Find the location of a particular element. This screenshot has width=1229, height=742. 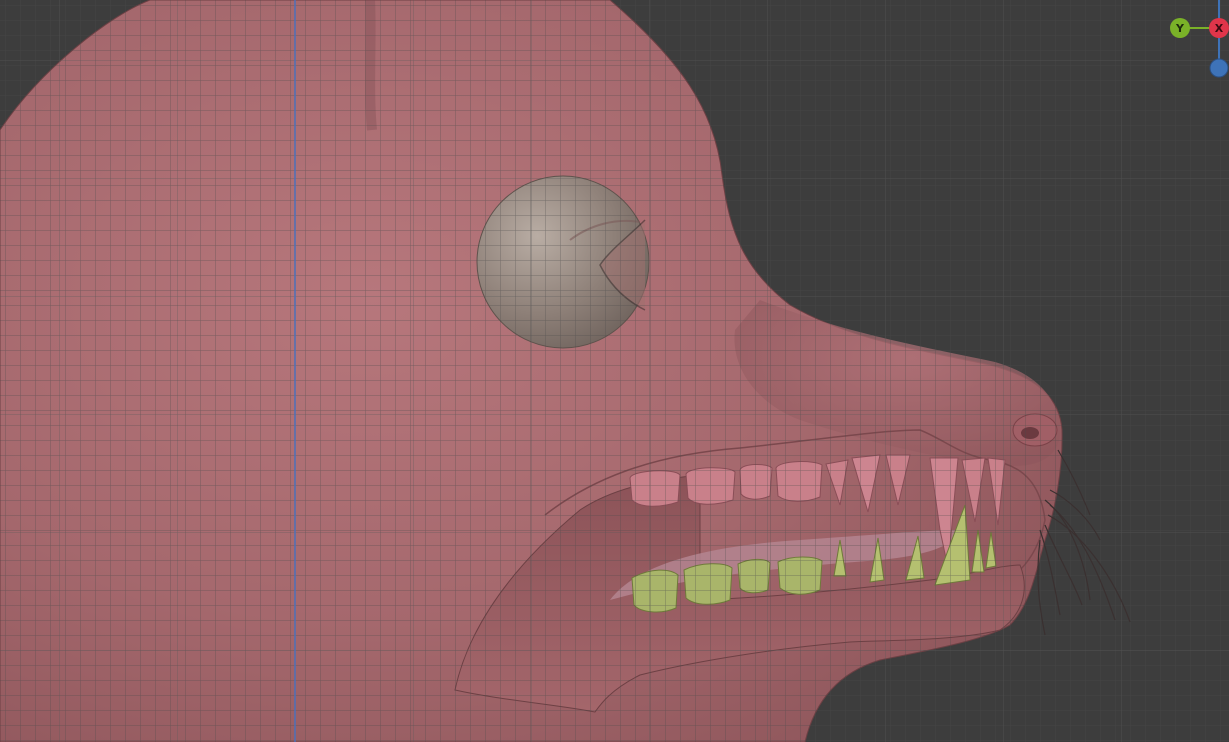

navigation-gizmo: Y X is located at coordinates (1194, 45).